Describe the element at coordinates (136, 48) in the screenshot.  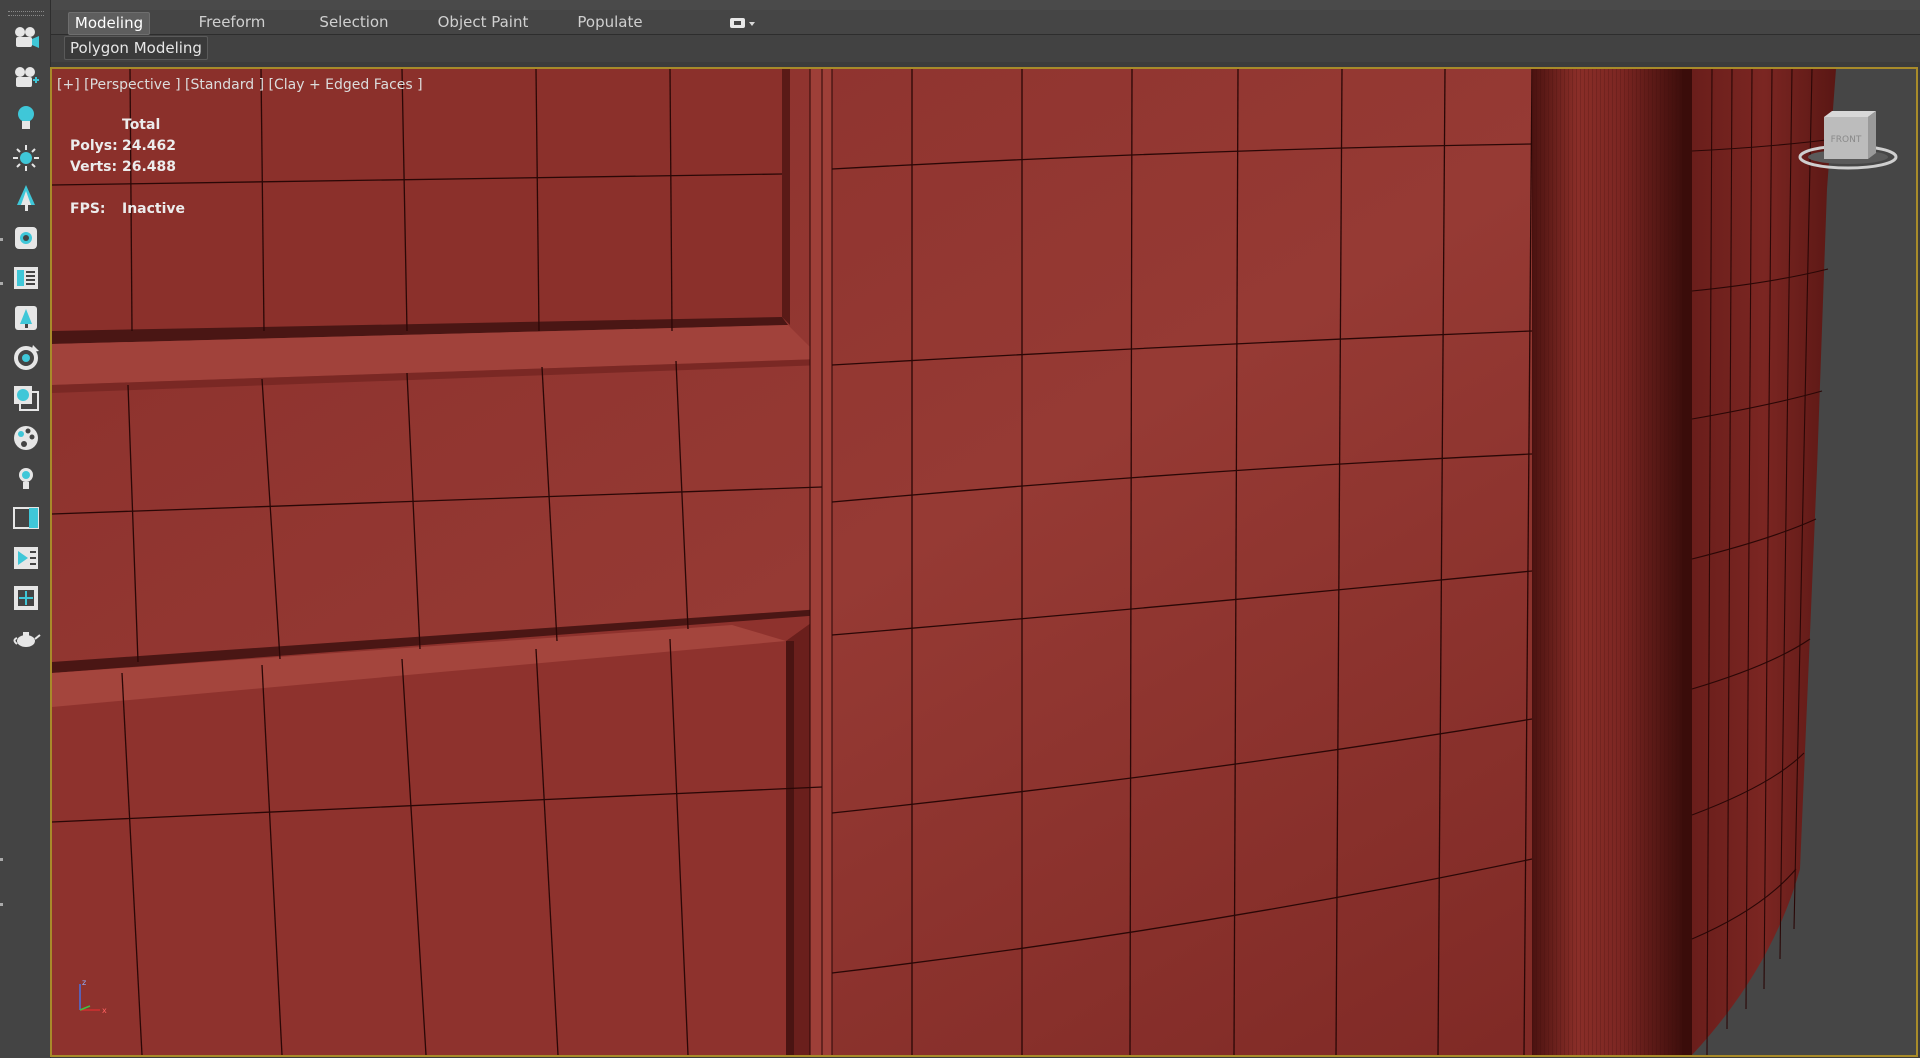
I see `polygon-modeling-panel-label: Polygon Modeling` at that location.